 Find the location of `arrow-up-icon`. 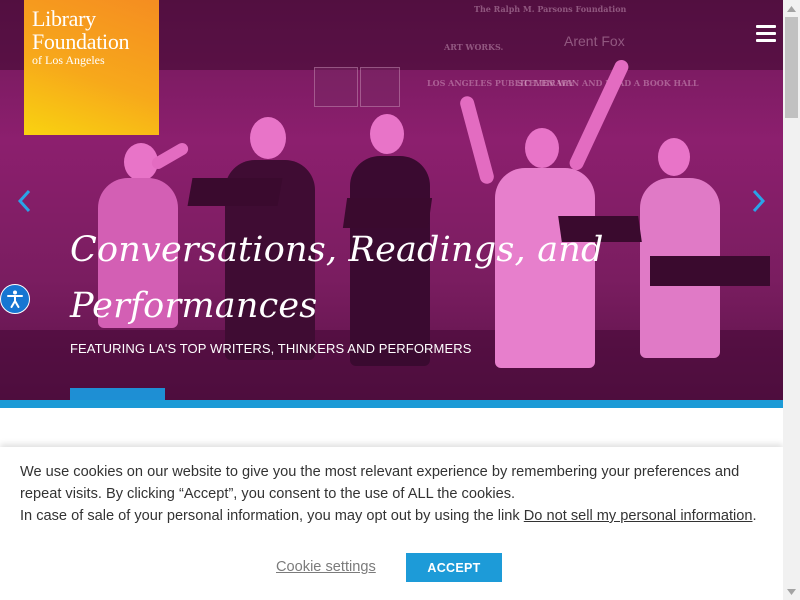

arrow-up-icon is located at coordinates (791, 8).